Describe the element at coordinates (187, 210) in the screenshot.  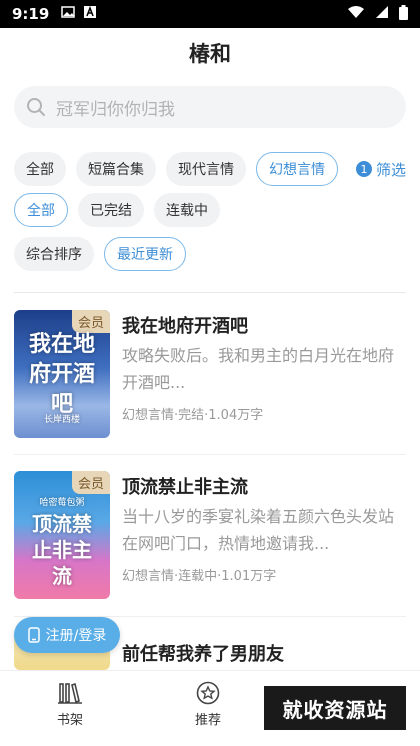
I see `status-chip-ongoing: 连载中` at that location.